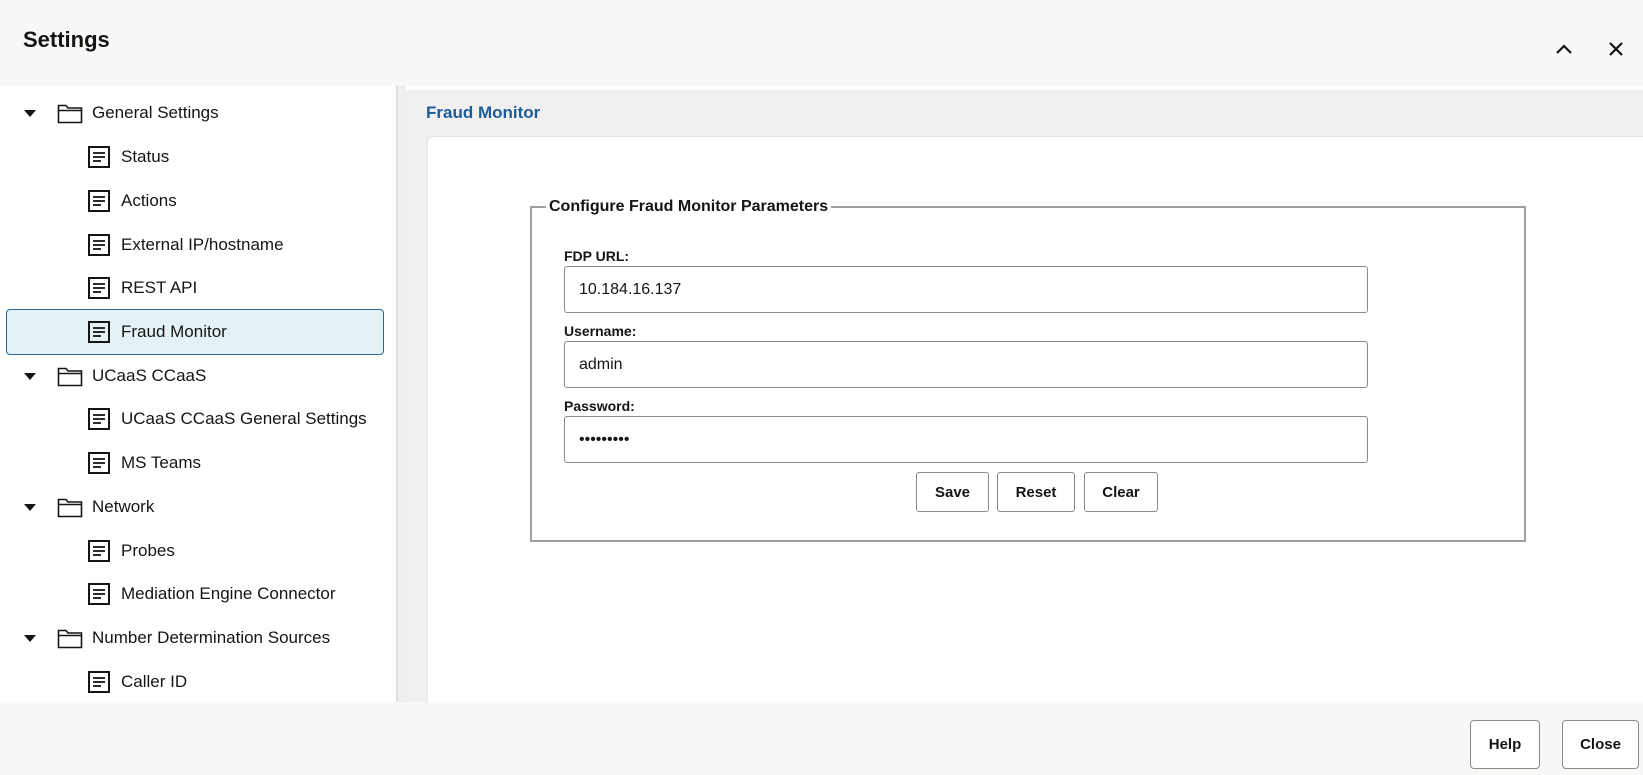 This screenshot has width=1643, height=775. What do you see at coordinates (66, 39) in the screenshot?
I see `dialog-title: Settings` at bounding box center [66, 39].